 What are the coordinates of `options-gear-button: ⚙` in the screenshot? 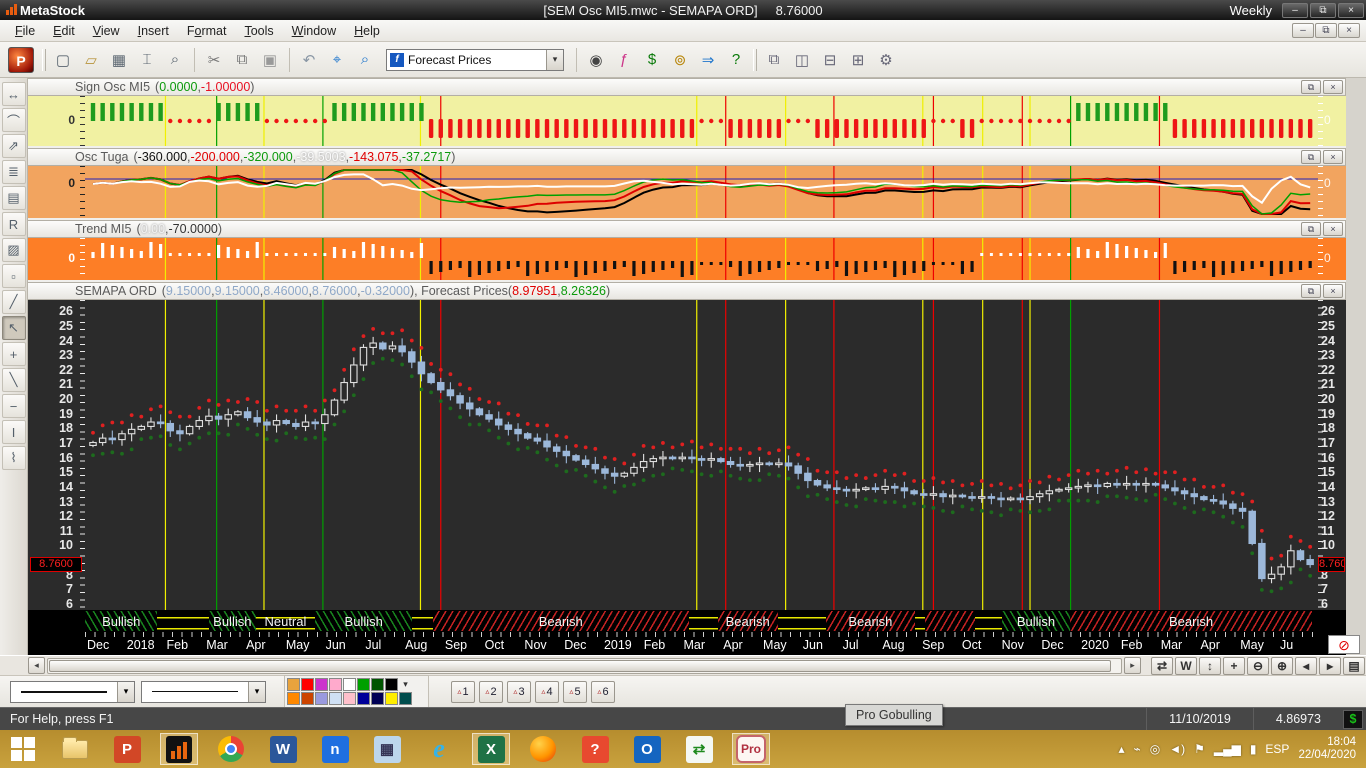 It's located at (886, 60).